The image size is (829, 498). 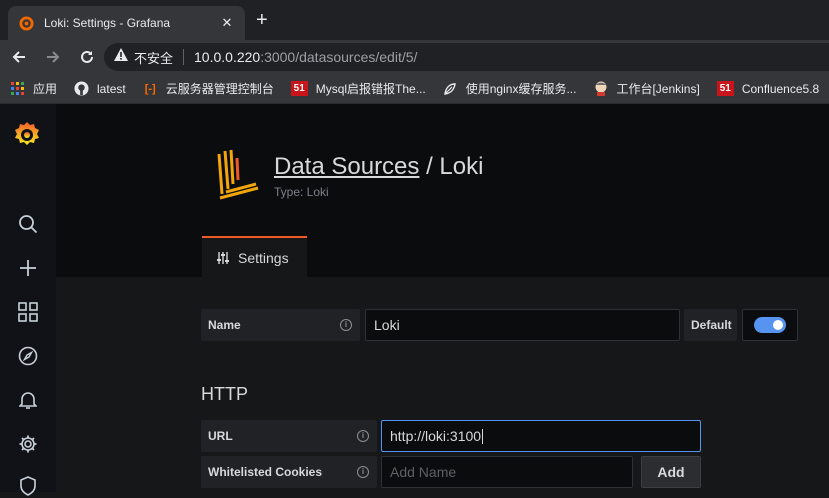 I want to click on reload-icon, so click(x=87, y=57).